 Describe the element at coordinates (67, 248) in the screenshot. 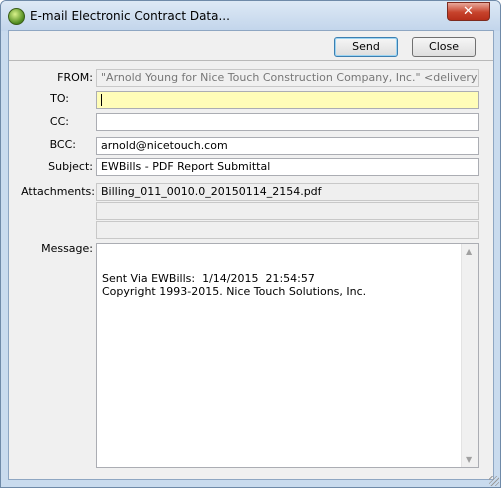

I see `message-label: Message:` at that location.